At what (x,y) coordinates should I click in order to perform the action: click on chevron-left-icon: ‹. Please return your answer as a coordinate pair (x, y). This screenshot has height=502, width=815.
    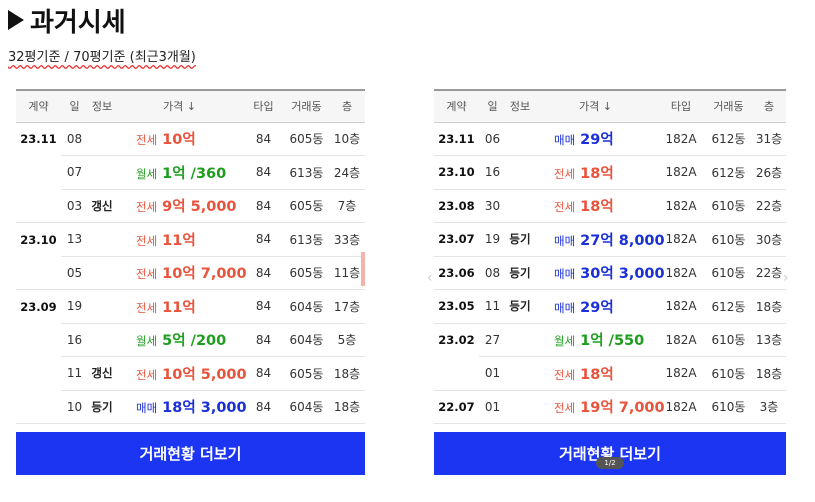
    Looking at the image, I should click on (430, 278).